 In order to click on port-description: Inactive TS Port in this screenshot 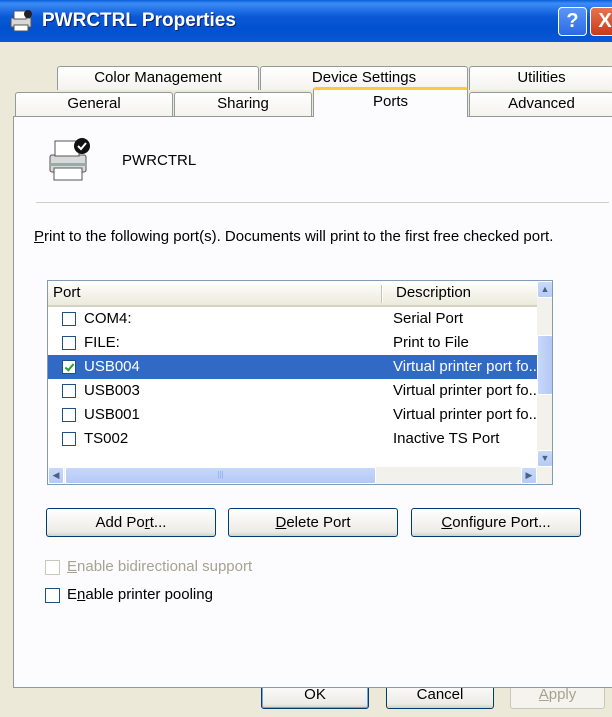, I will do `click(446, 438)`.